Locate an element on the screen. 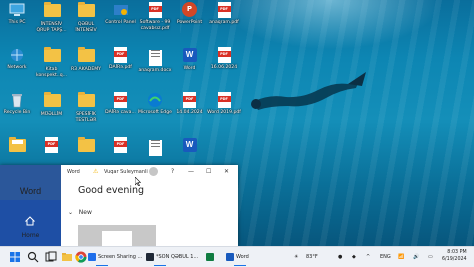 The image size is (474, 267). wallpaper-swimmer is located at coordinates (308, 91).